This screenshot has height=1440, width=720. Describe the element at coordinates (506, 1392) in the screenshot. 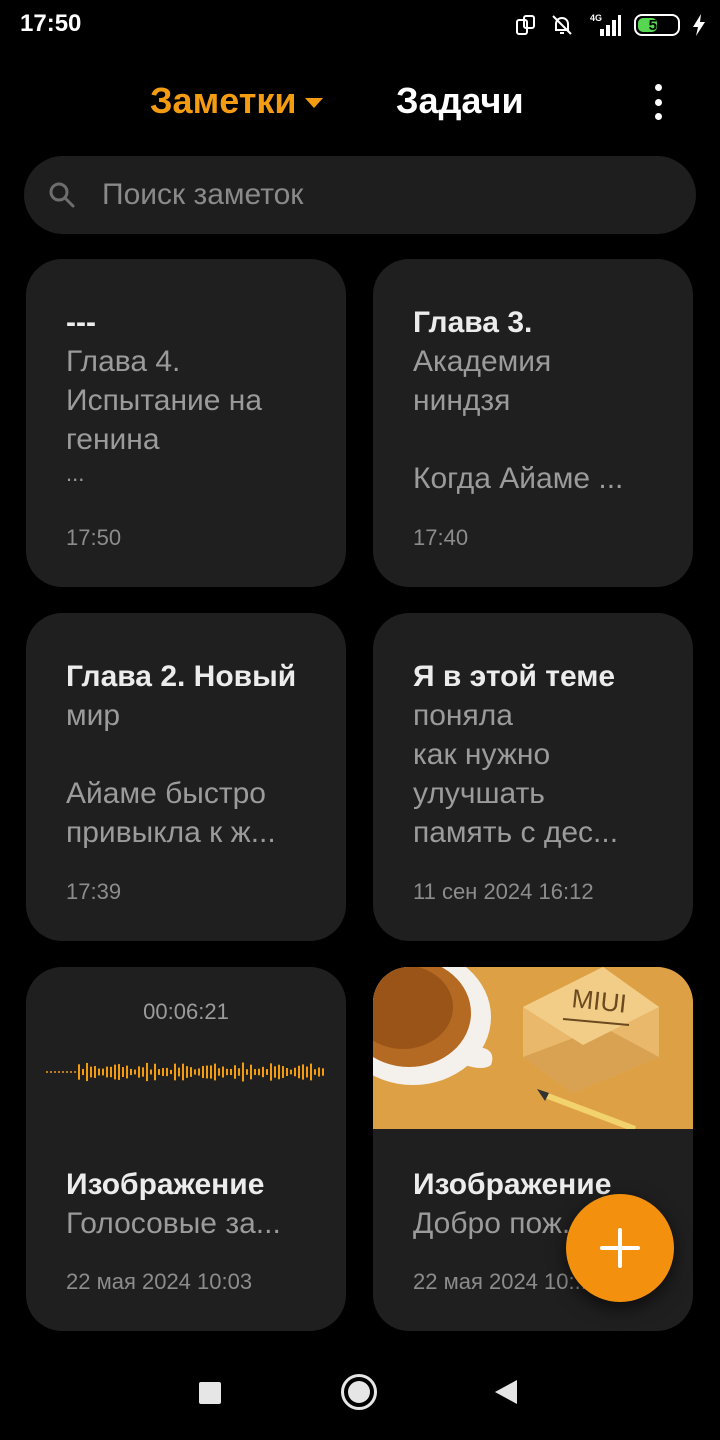

I see `back-triangle-icon` at that location.